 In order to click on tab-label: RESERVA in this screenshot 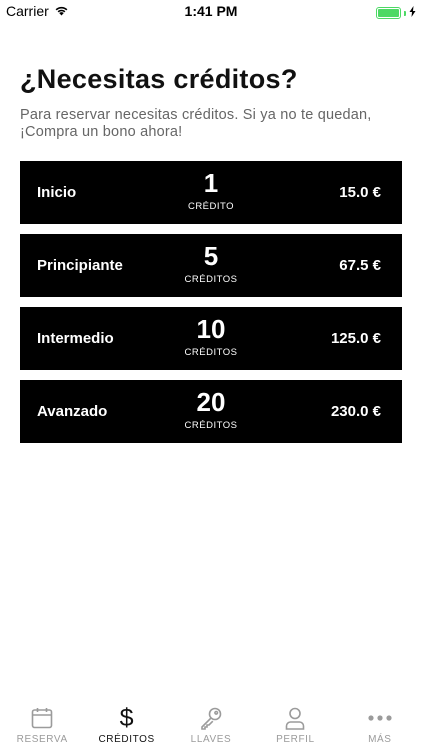, I will do `click(42, 739)`.